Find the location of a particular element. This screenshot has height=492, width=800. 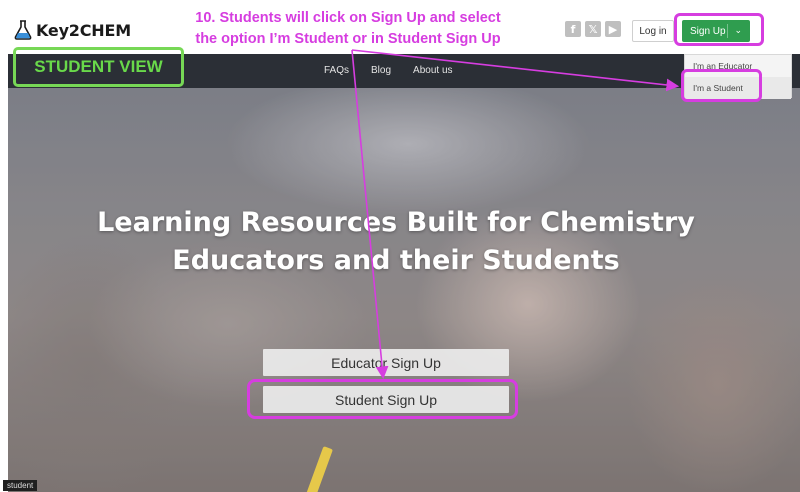

student-view-label: STUDENT VIEW is located at coordinates (98, 66).